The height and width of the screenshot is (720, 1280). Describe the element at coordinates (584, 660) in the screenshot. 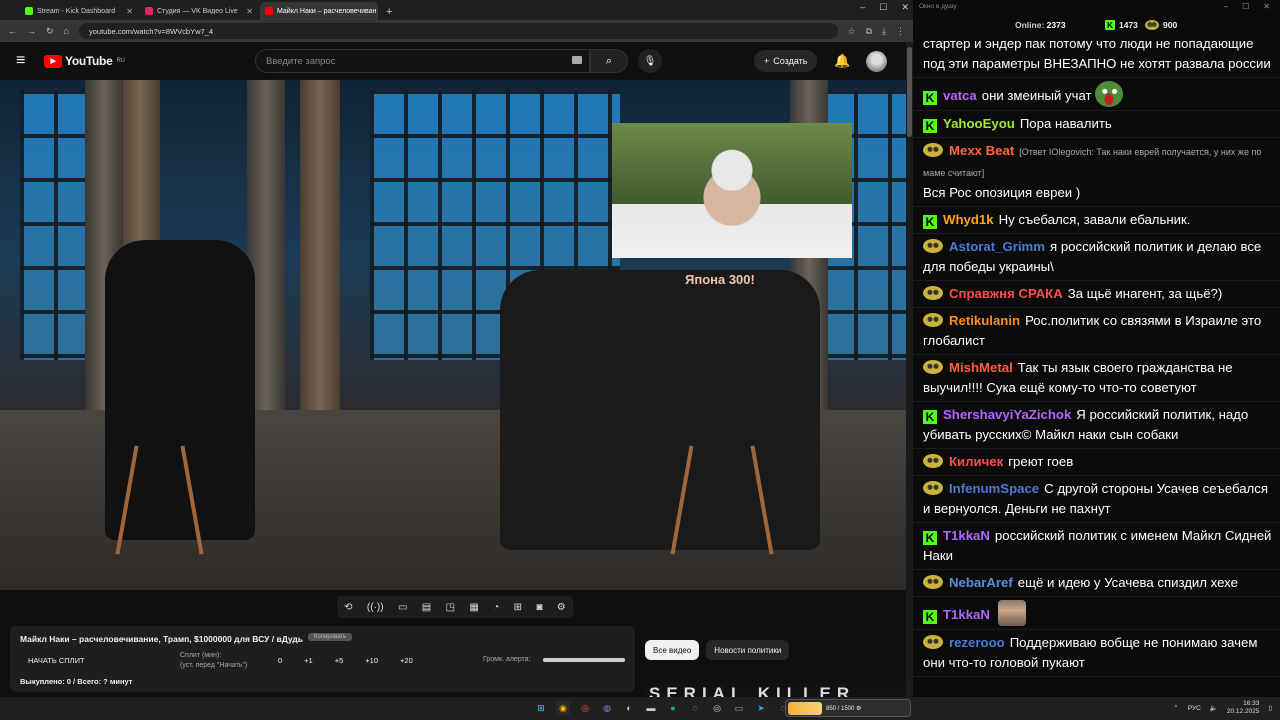

I see `alert-volume-slider` at that location.